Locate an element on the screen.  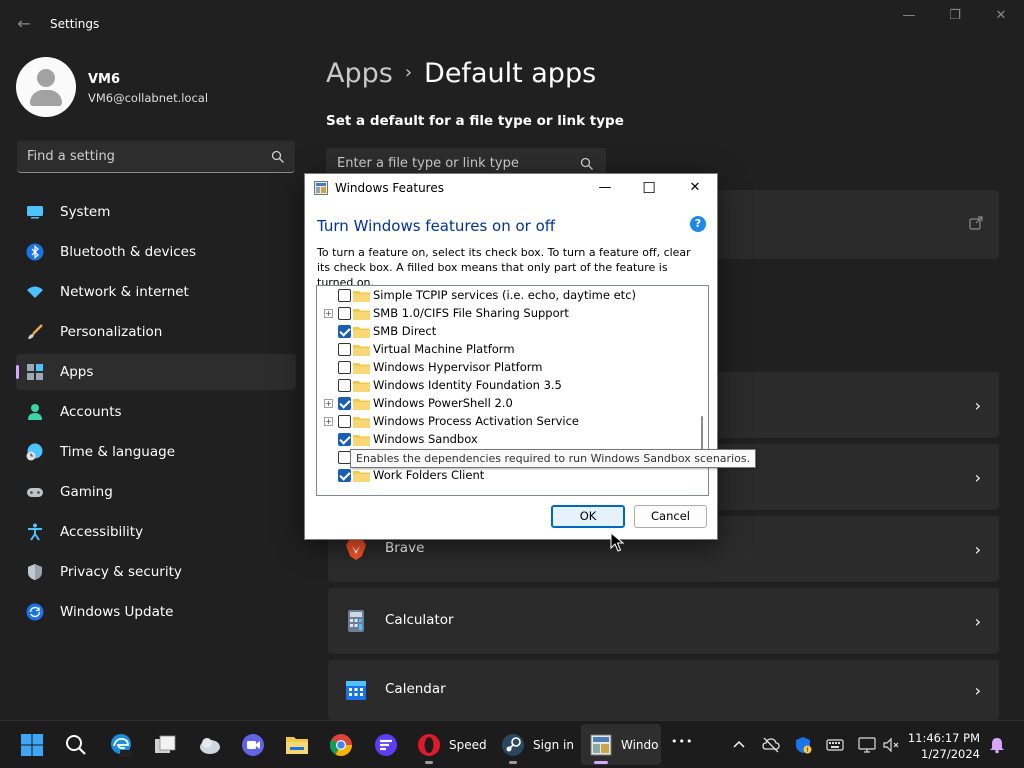
ok-button: OK is located at coordinates (588, 516).